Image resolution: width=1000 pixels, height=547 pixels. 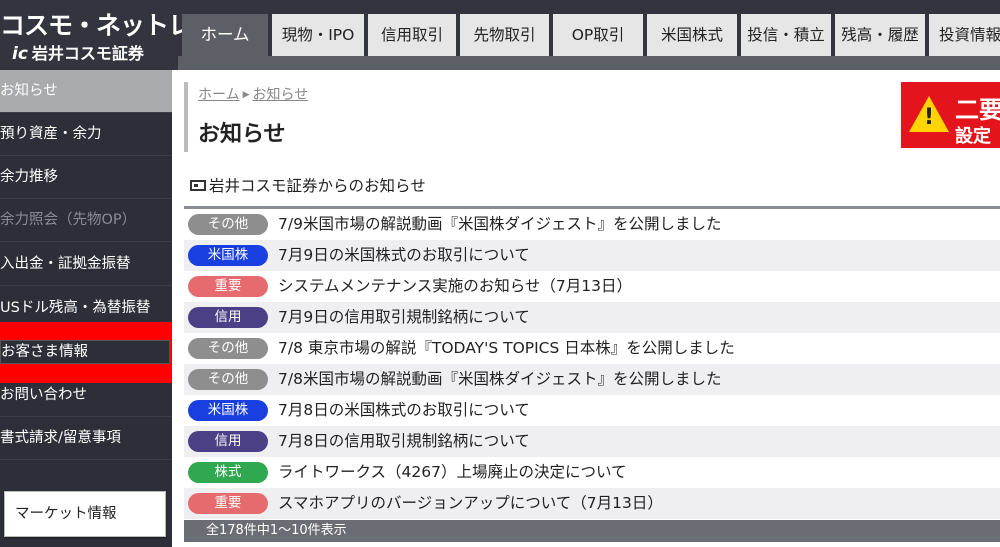 I want to click on breadcrumb-home: ホーム, so click(x=219, y=95).